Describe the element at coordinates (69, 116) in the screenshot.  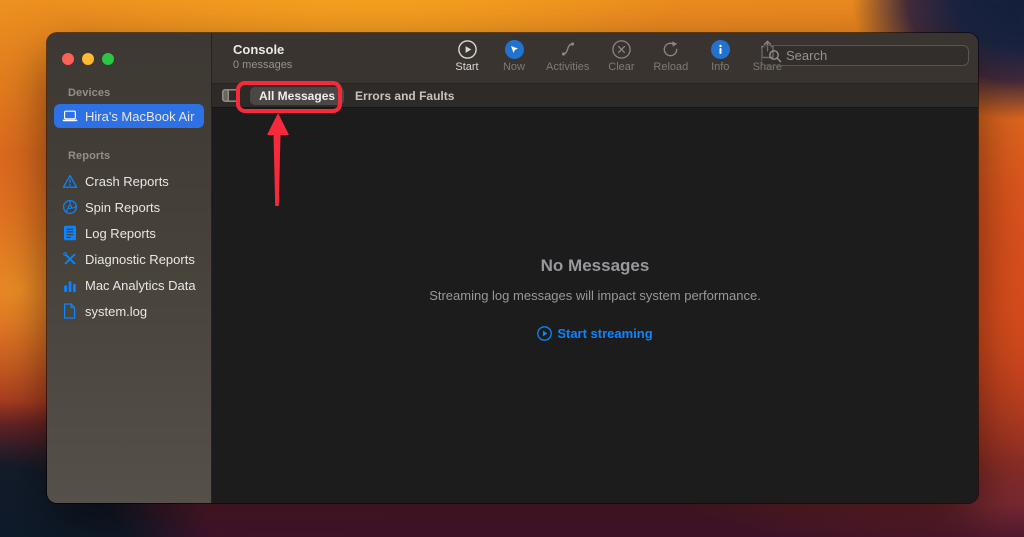
I see `laptop-icon` at that location.